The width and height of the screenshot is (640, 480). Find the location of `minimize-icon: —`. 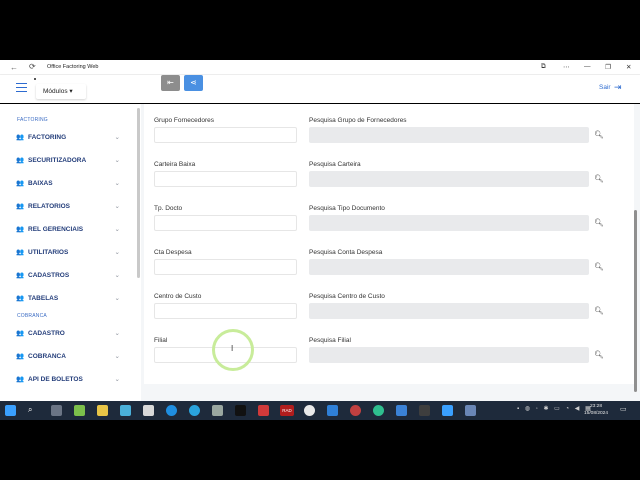

minimize-icon: — is located at coordinates (587, 66).